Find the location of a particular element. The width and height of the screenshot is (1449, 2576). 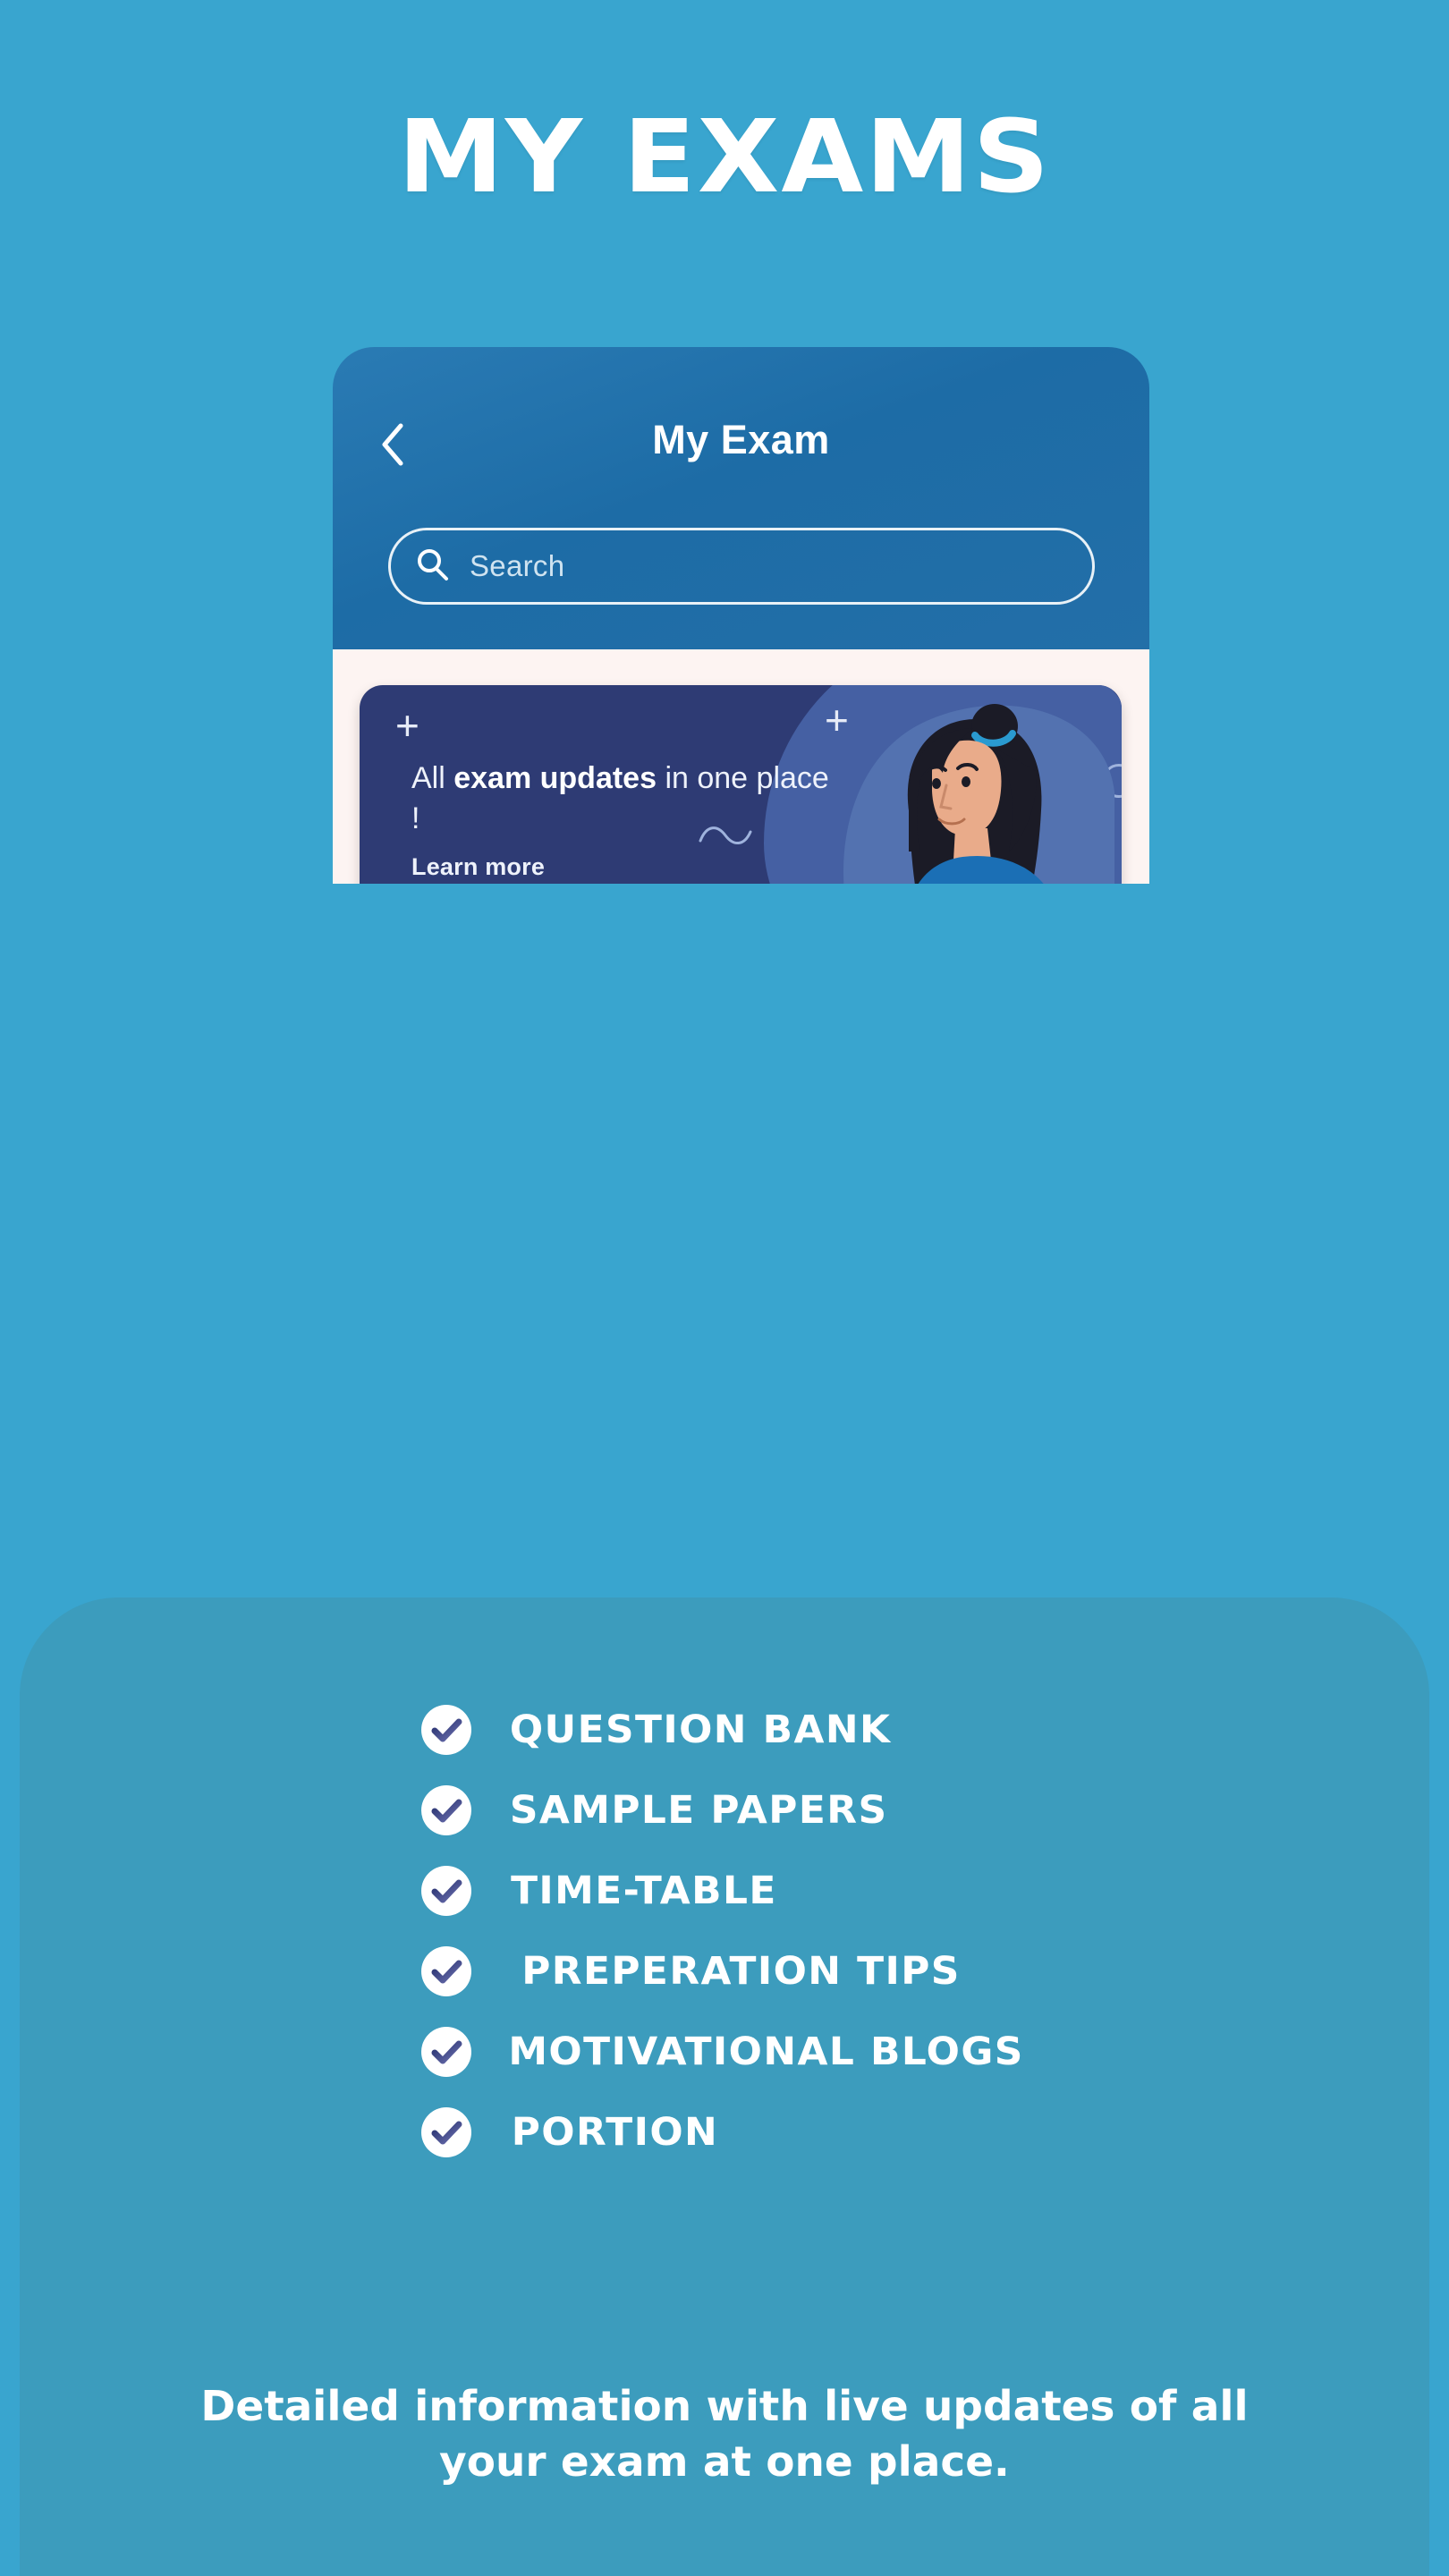

app-header-title: My Exam is located at coordinates (741, 439).